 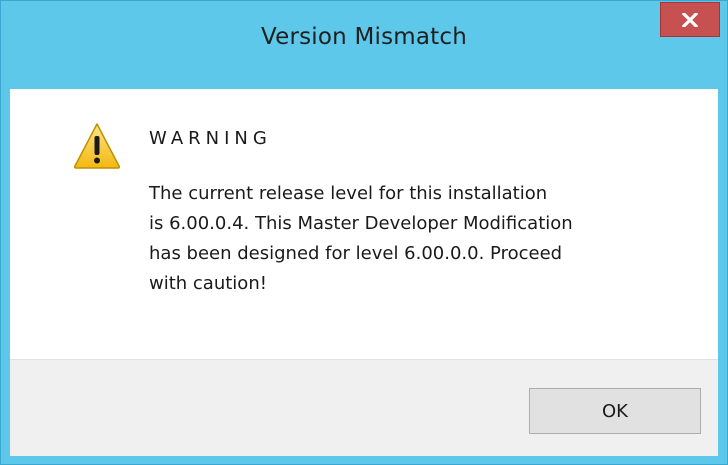 What do you see at coordinates (615, 411) in the screenshot?
I see `ok-button: OK` at bounding box center [615, 411].